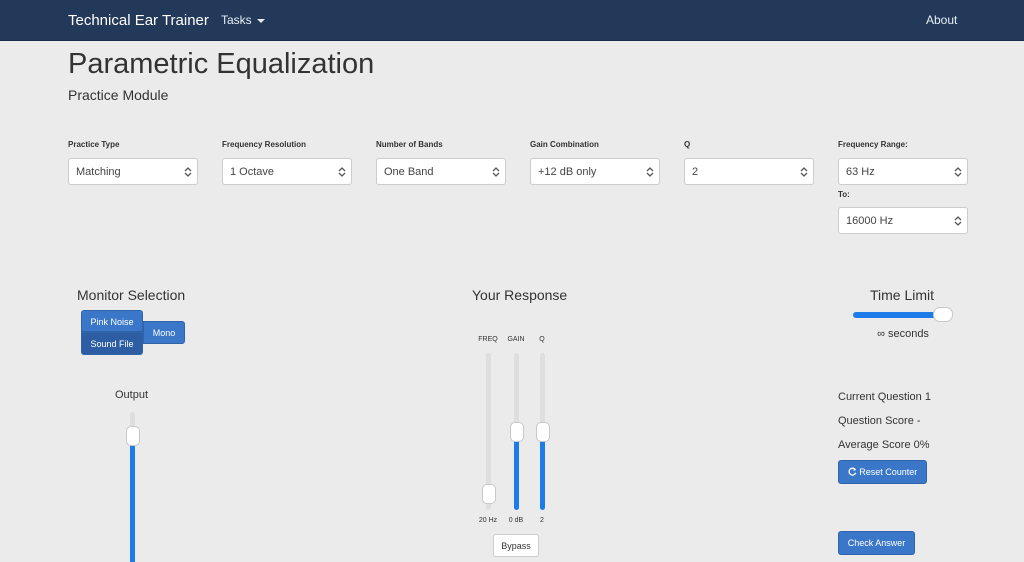 This screenshot has height=562, width=1024. What do you see at coordinates (543, 432) in the screenshot?
I see `q-slider-handle` at bounding box center [543, 432].